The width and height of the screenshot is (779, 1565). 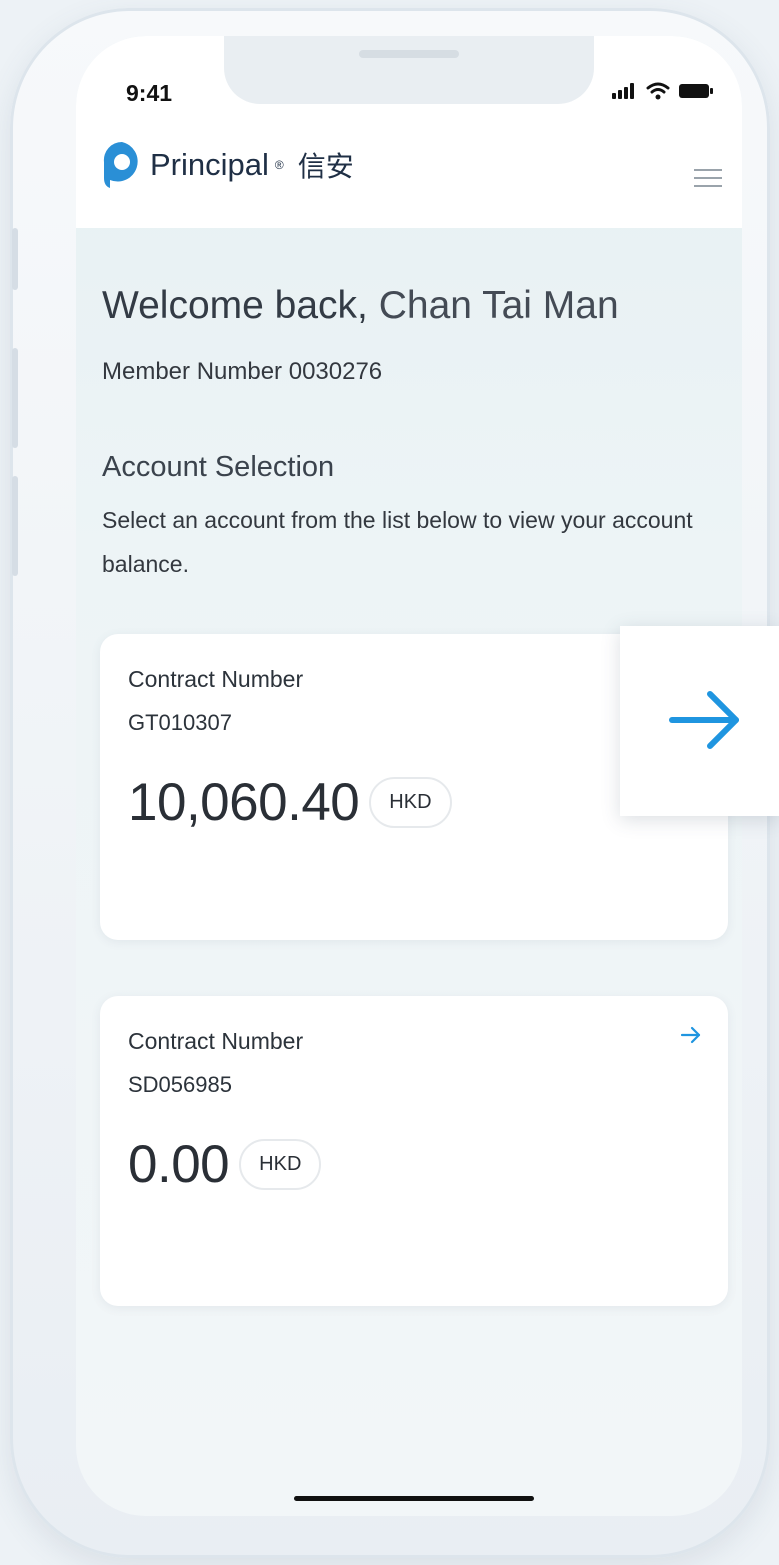 What do you see at coordinates (696, 91) in the screenshot?
I see `battery-icon` at bounding box center [696, 91].